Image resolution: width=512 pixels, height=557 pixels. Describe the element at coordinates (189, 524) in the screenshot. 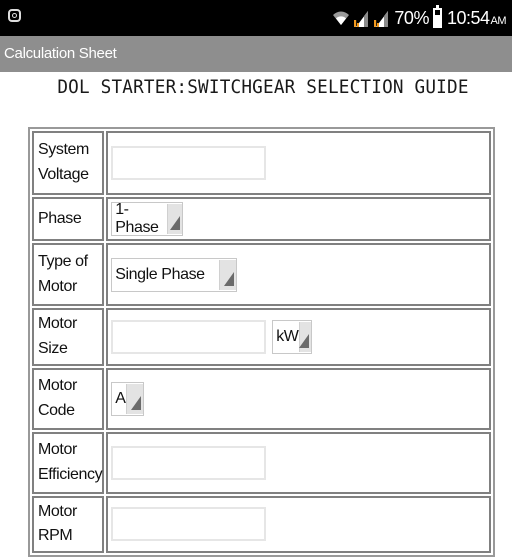

I see `motor-rpm-input` at that location.